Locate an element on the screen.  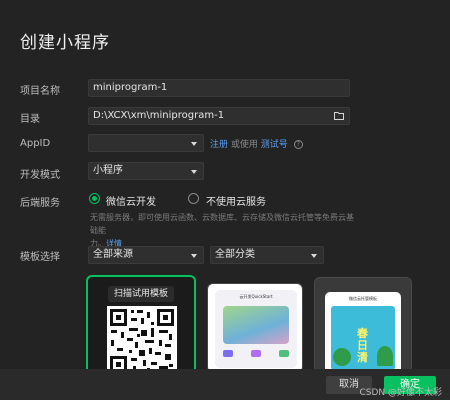
folder-icon is located at coordinates (339, 115).